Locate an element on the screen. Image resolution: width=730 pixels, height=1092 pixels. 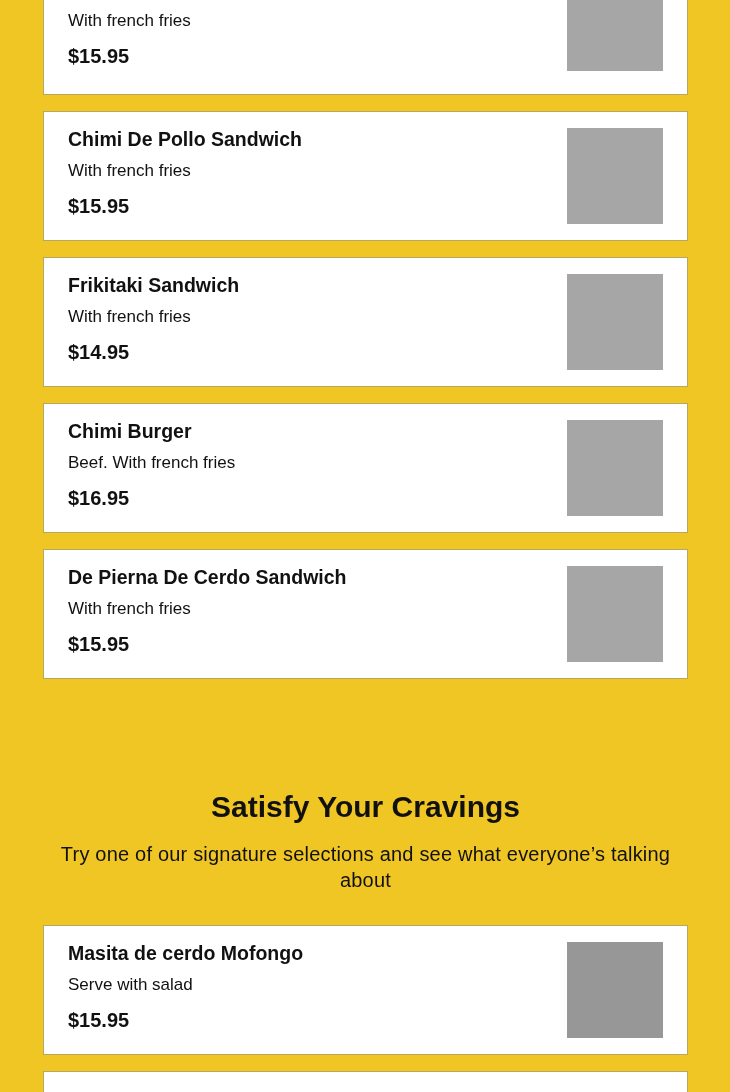
item-title: De Pierna De Cerdo Sandwich is located at coordinates (207, 578).